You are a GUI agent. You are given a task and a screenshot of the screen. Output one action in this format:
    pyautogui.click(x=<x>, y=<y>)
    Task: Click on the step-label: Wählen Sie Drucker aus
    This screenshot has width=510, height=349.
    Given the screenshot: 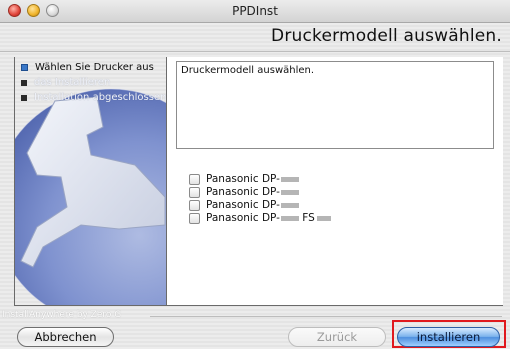 What is the action you would take?
    pyautogui.click(x=94, y=67)
    